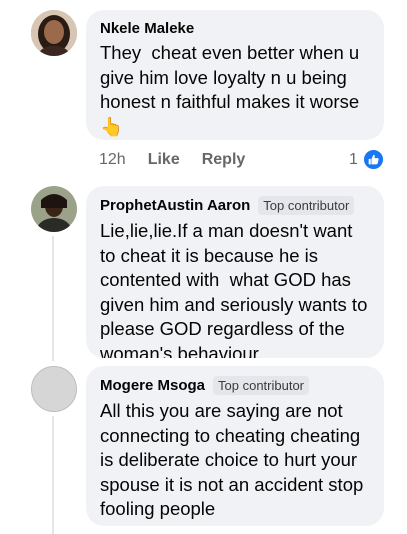 This screenshot has height=534, width=407. I want to click on reply-button: Reply, so click(224, 160).